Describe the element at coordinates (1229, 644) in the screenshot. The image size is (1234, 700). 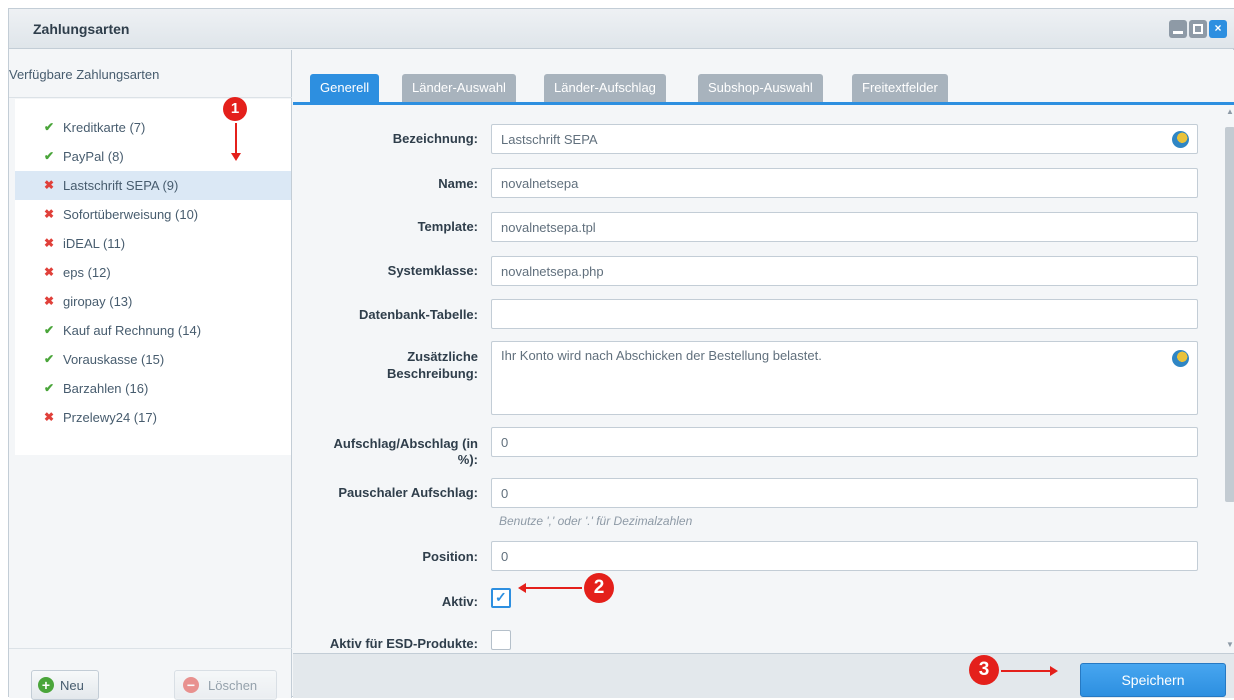
I see `scroll-down-icon: ▼` at that location.